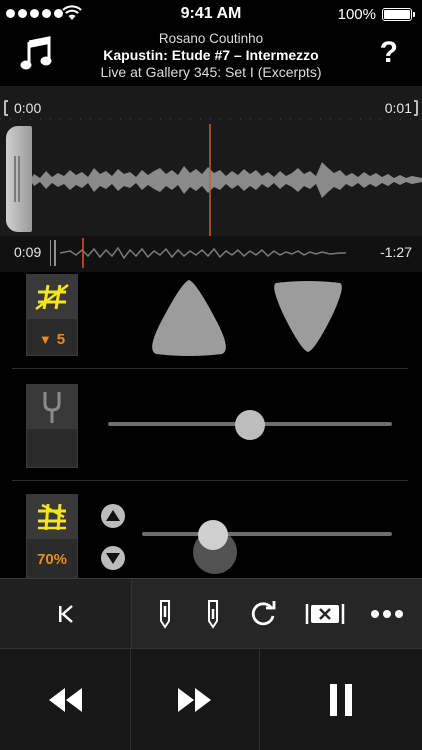 This screenshot has height=750, width=422. I want to click on status-bar: 9:41 AM 100%, so click(211, 14).